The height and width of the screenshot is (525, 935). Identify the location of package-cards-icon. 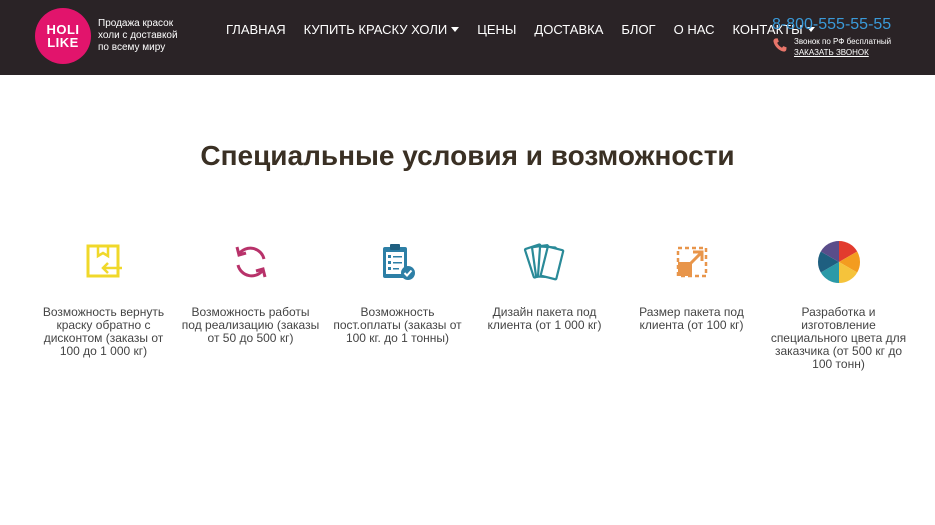
(545, 262).